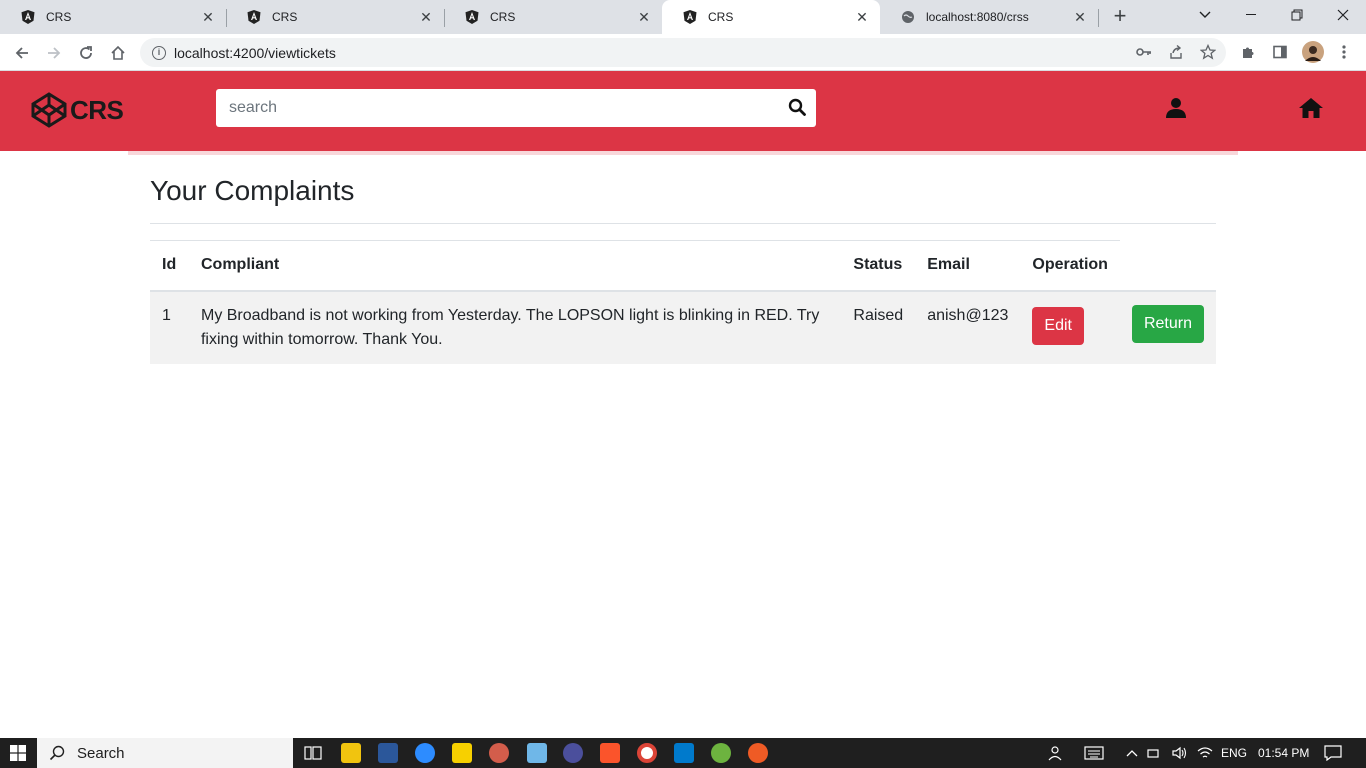  Describe the element at coordinates (252, 190) in the screenshot. I see `page-title: Your Complaints` at that location.